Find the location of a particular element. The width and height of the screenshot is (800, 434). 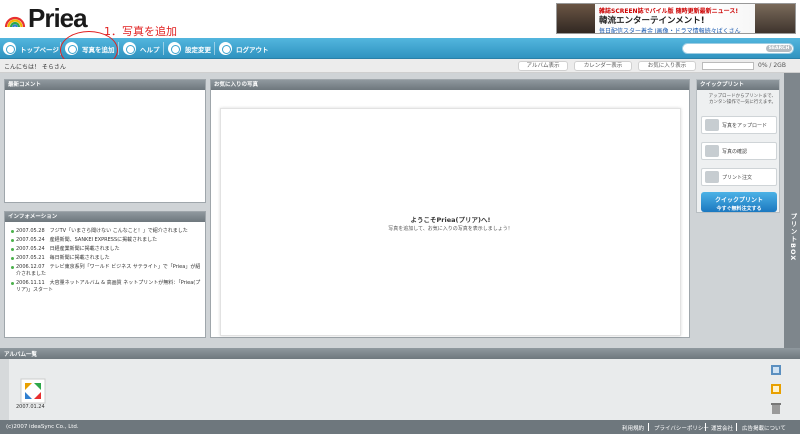

banner-line-3: 毎日配信スター着金 I画像・ドラマ情報続々ばくさん is located at coordinates (670, 31).